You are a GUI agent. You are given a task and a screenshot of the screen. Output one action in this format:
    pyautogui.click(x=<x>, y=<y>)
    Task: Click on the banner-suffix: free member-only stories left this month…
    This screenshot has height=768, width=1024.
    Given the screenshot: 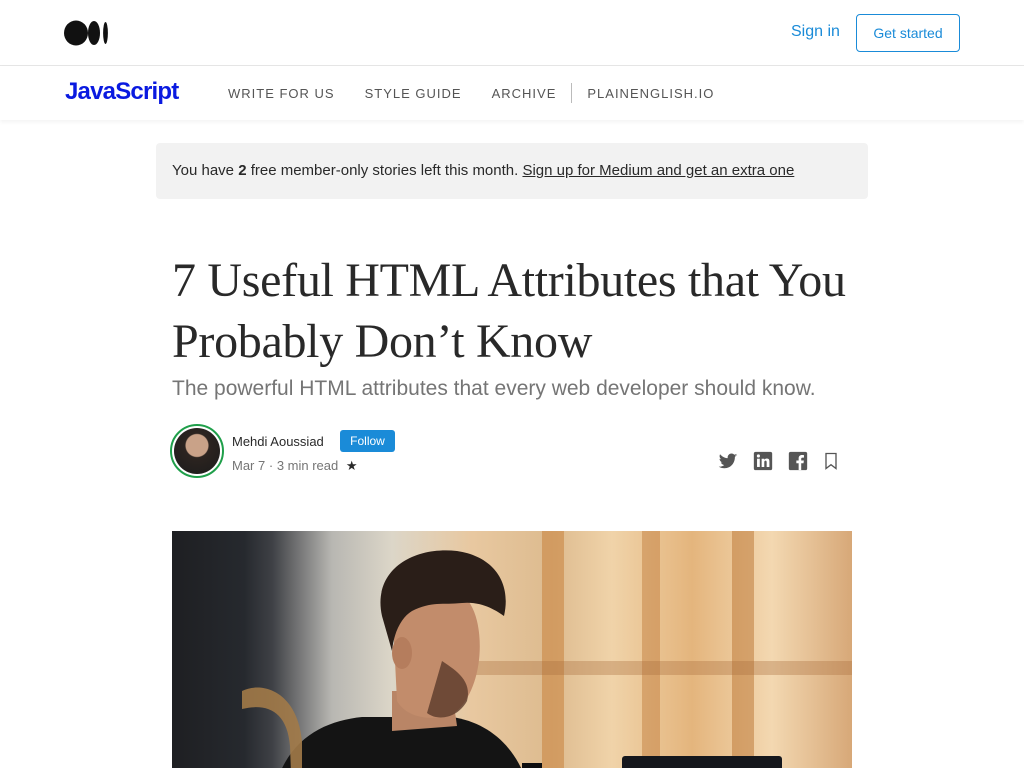 What is the action you would take?
    pyautogui.click(x=384, y=170)
    